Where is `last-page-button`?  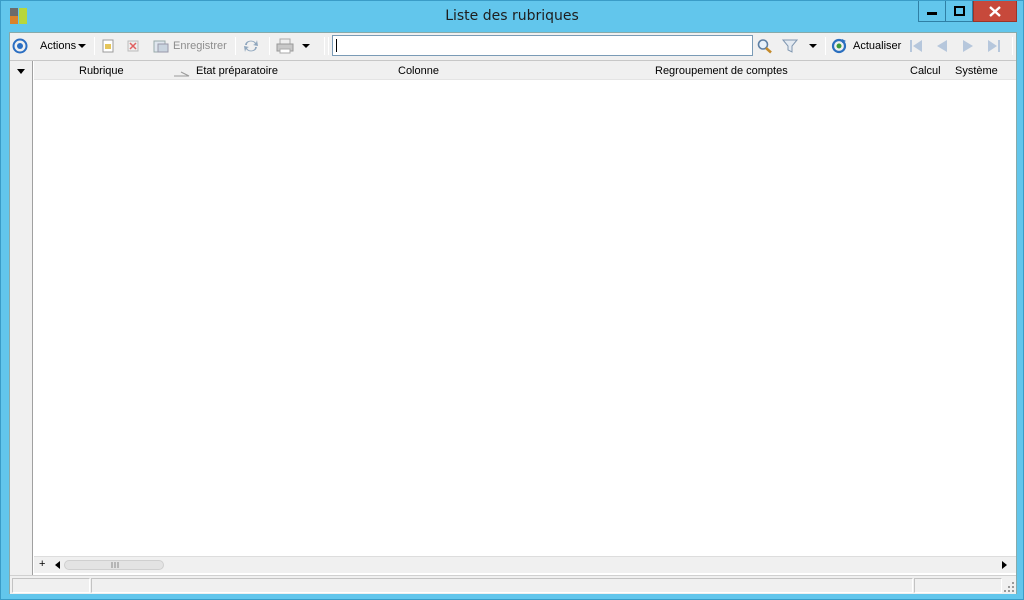
last-page-button is located at coordinates (994, 46).